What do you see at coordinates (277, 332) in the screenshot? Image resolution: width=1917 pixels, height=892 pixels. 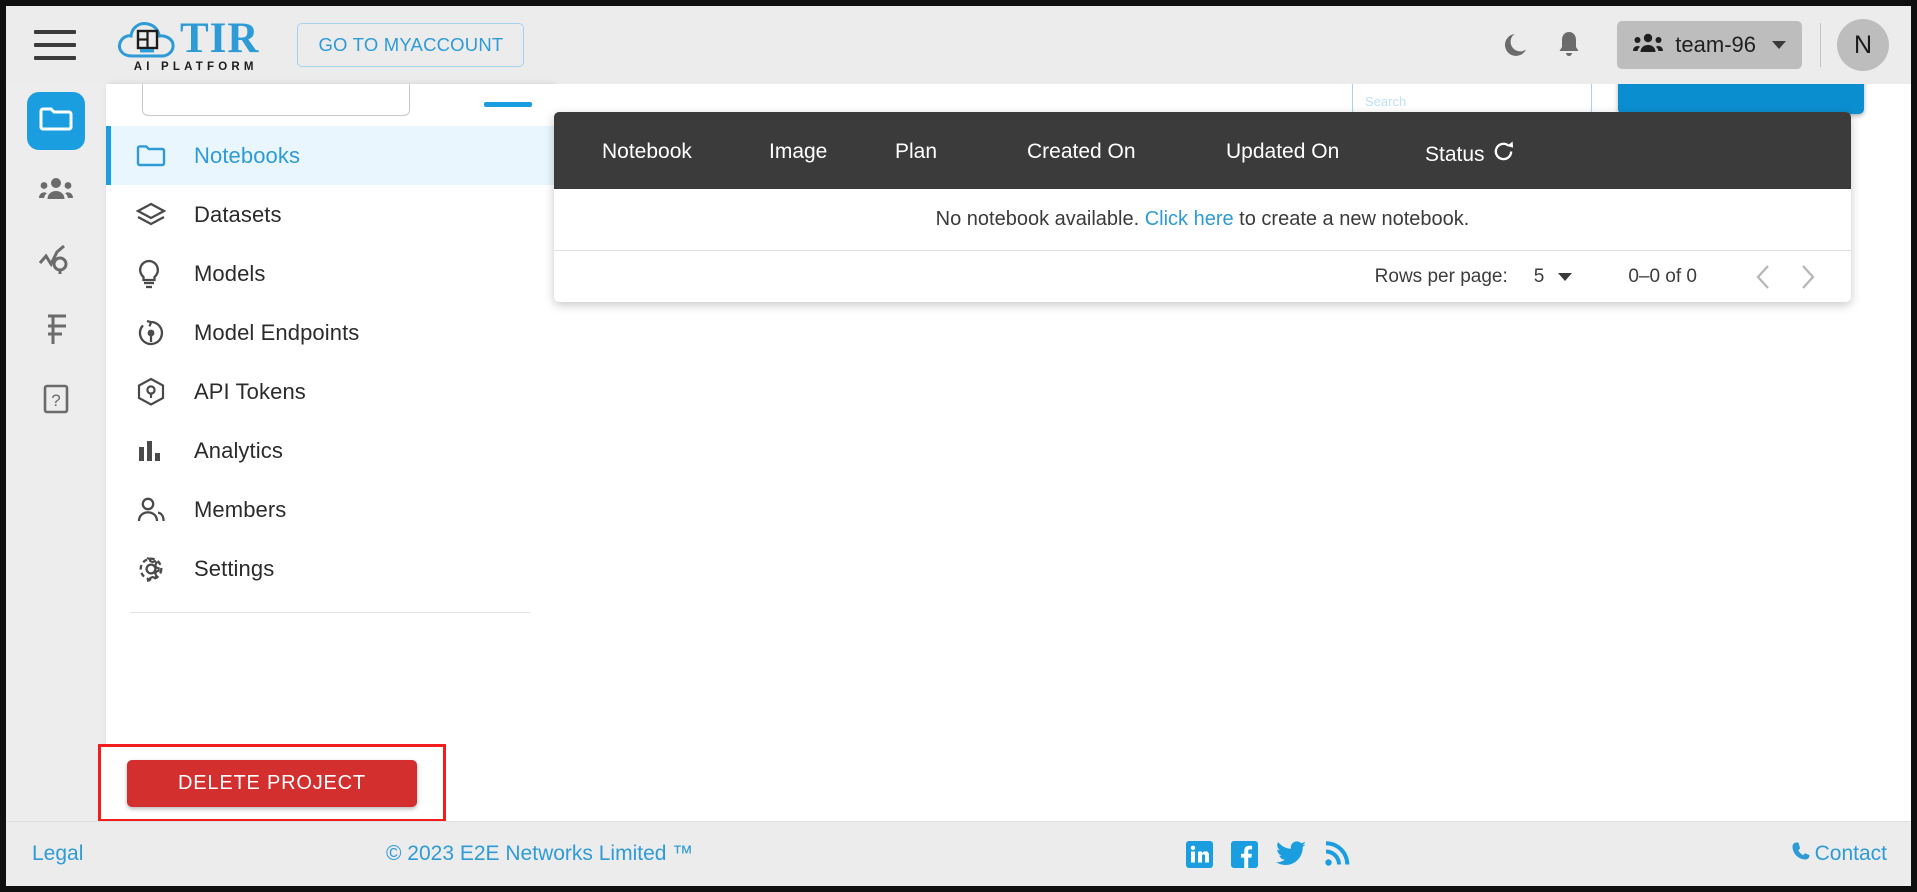 I see `sidebar-item-label: Model Endpoints` at bounding box center [277, 332].